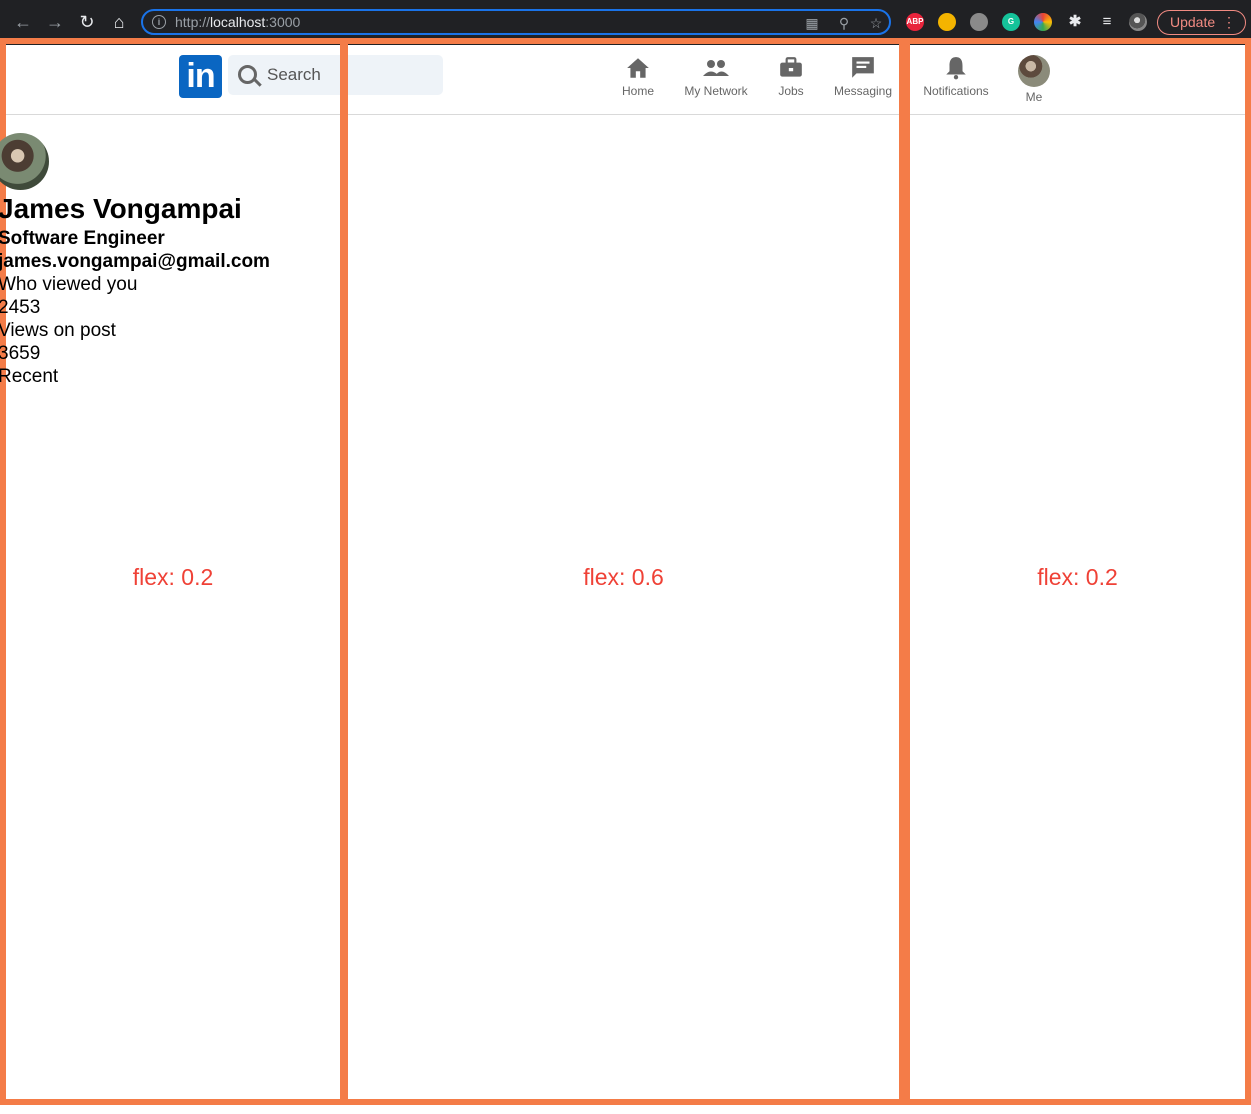  I want to click on stat-value-views-on-post: 3659, so click(20, 353).